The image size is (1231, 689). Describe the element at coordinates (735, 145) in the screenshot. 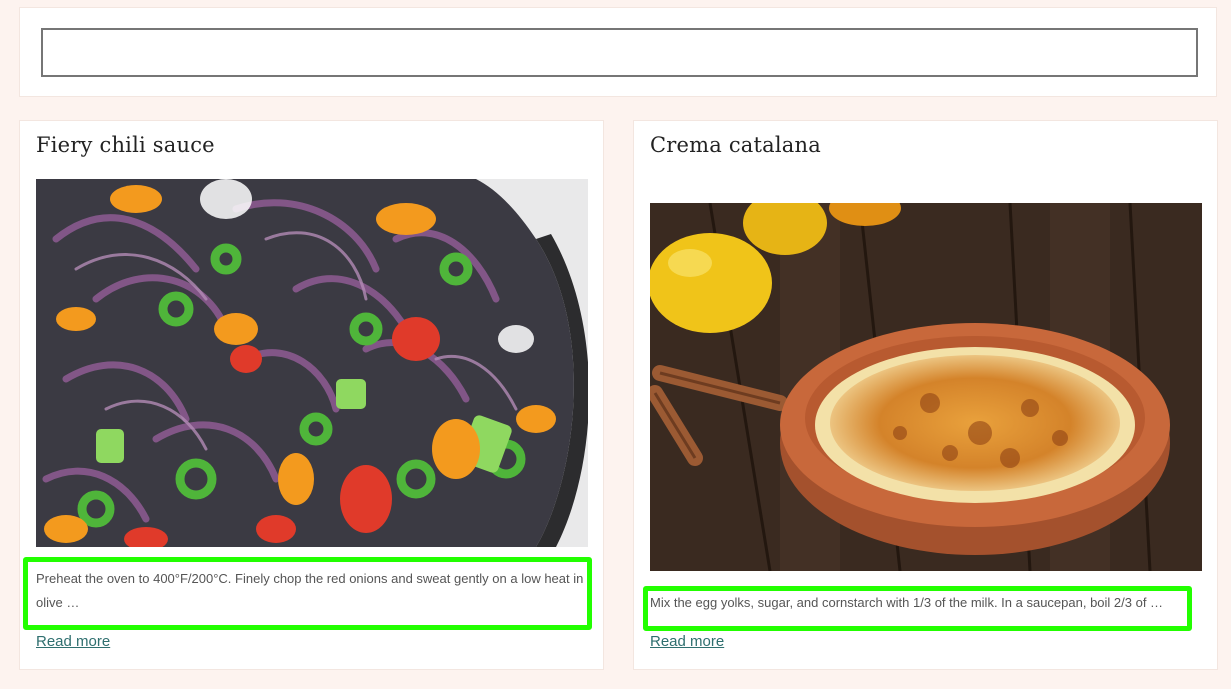

I see `recipe-title: Crema catalana` at that location.